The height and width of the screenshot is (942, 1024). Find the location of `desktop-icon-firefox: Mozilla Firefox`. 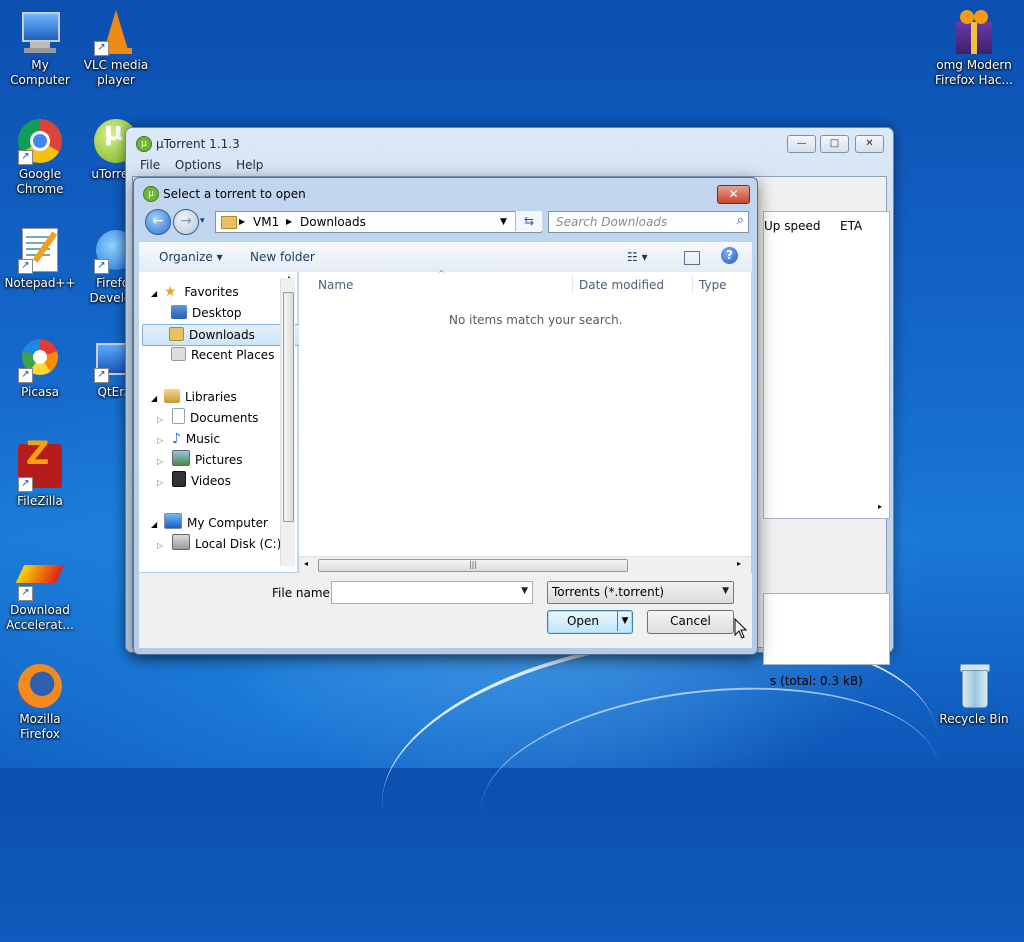

desktop-icon-firefox: Mozilla Firefox is located at coordinates (40, 702).